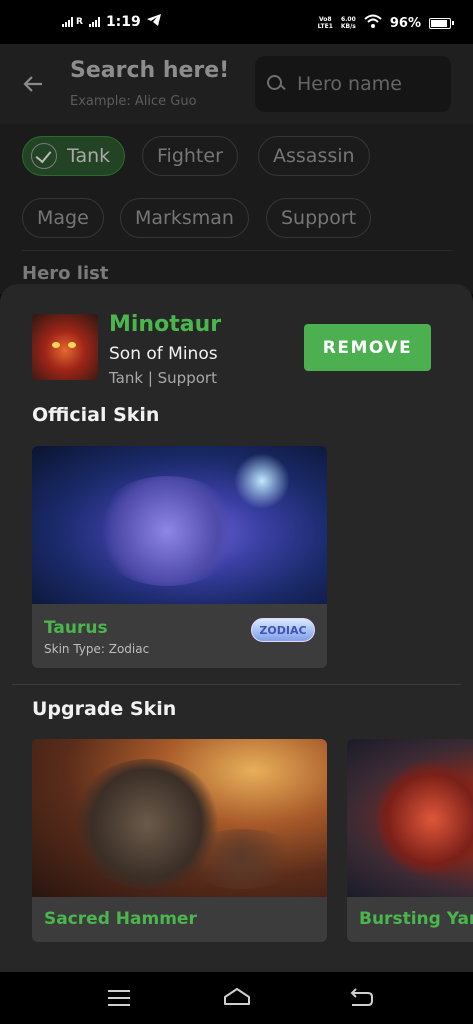 The height and width of the screenshot is (1024, 473). I want to click on speed-unit: KB/s, so click(348, 26).